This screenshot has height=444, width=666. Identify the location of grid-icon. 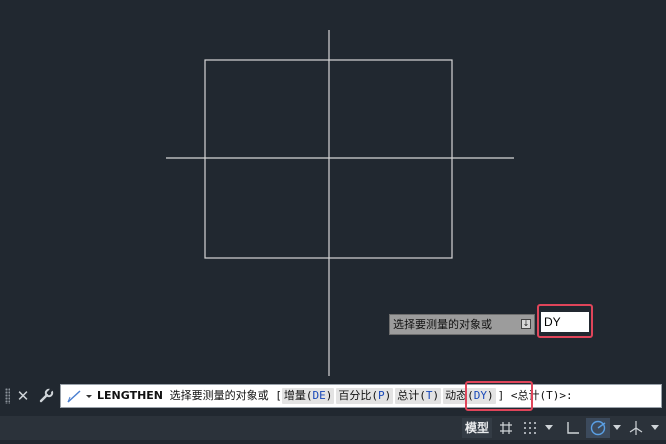
(506, 428).